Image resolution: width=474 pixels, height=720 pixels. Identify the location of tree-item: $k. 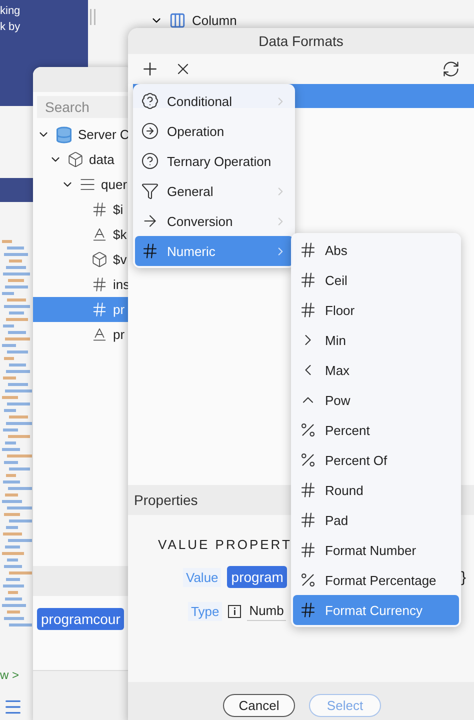
(83, 234).